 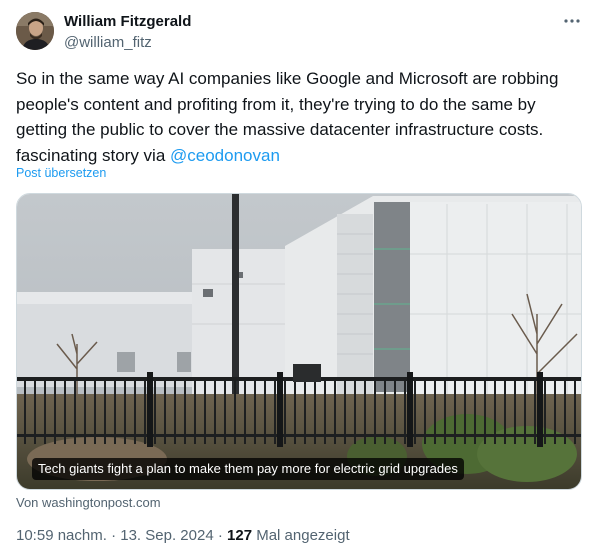 I want to click on more-button, so click(x=572, y=21).